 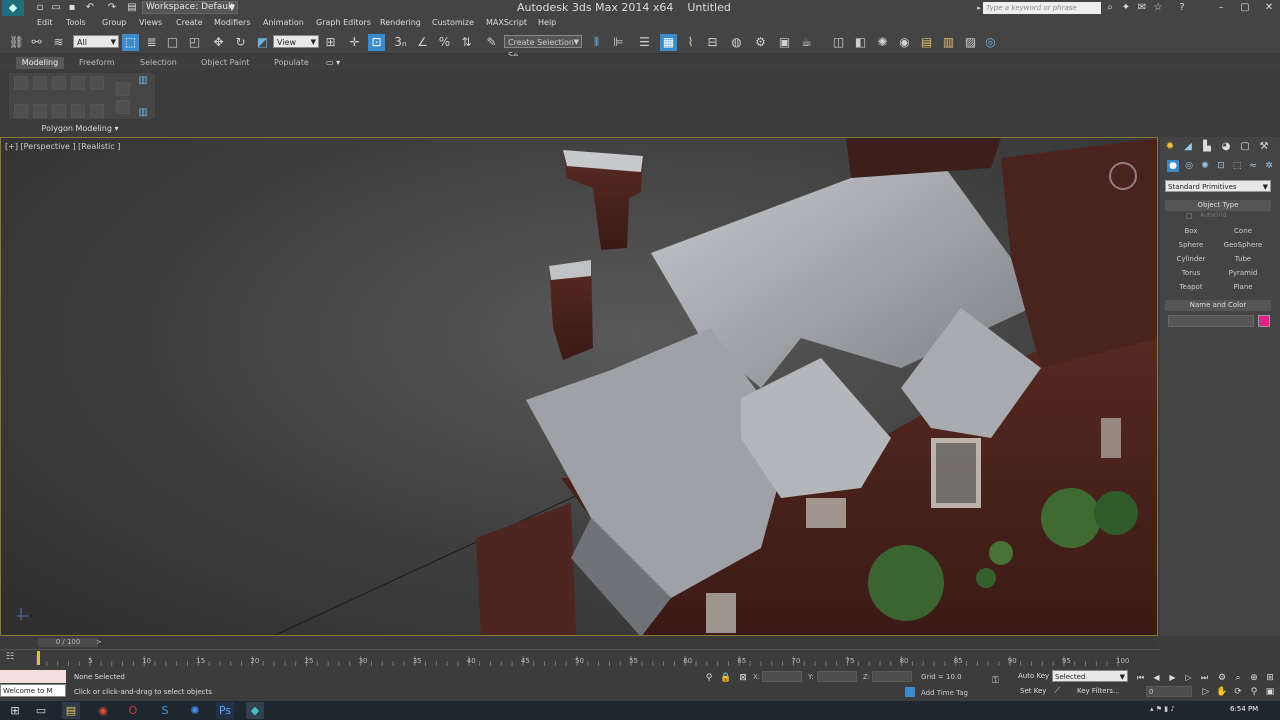 I want to click on isolate-selection-icon: ⚲, so click(x=709, y=678).